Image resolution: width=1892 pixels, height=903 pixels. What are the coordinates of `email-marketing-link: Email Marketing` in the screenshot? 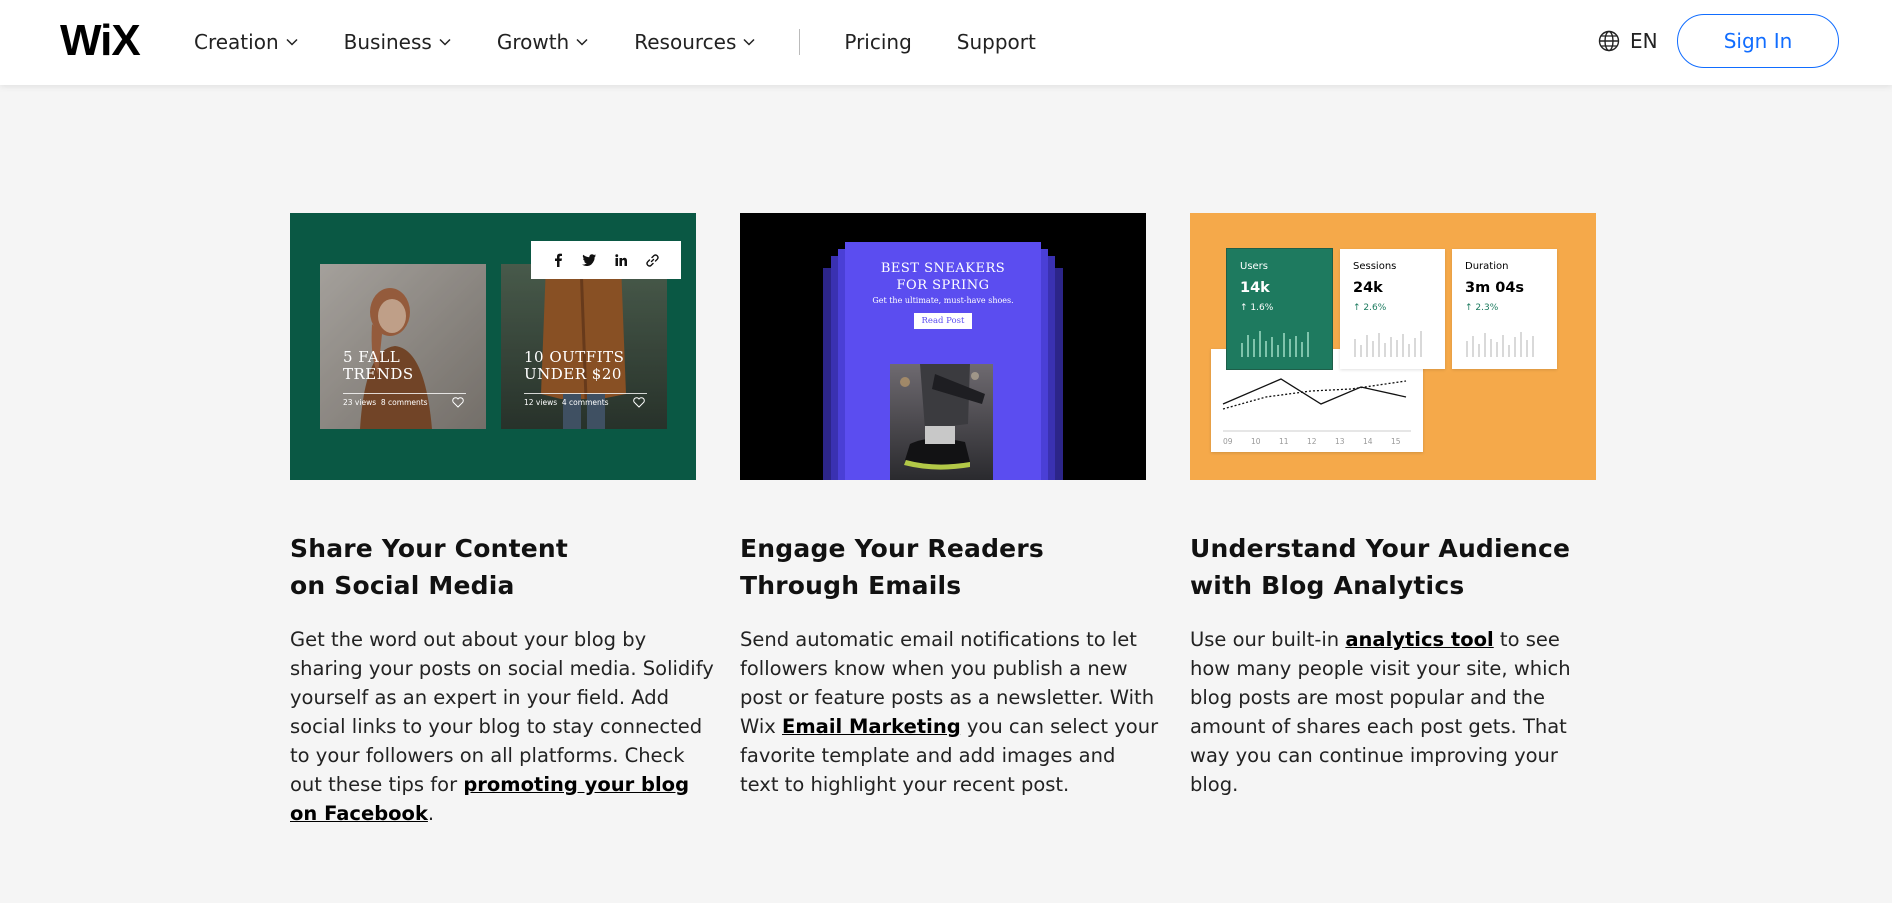 It's located at (871, 726).